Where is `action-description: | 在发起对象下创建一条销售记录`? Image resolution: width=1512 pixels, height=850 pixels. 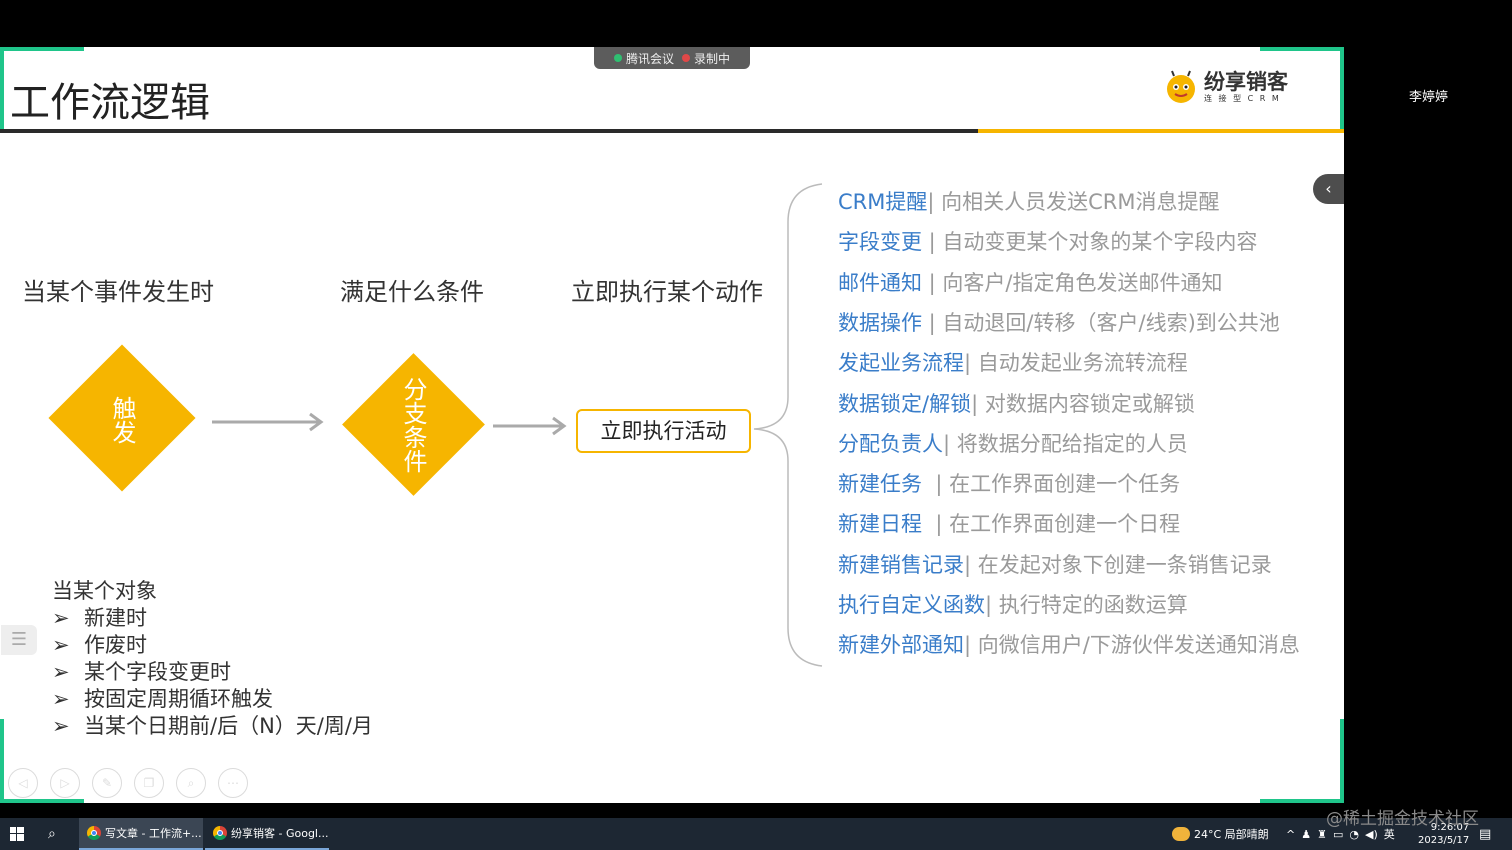
action-description: | 在发起对象下创建一条销售记录 is located at coordinates (1118, 564).